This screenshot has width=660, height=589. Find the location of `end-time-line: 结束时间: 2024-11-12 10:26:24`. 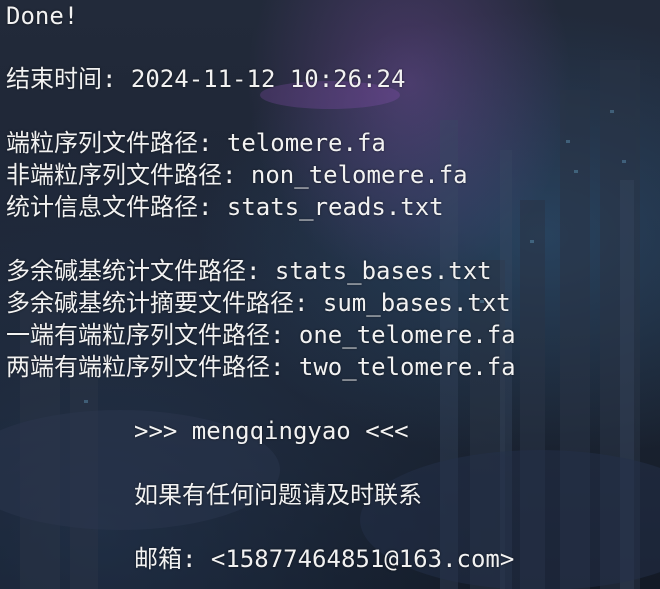

end-time-line: 结束时间: 2024-11-12 10:26:24 is located at coordinates (206, 79).